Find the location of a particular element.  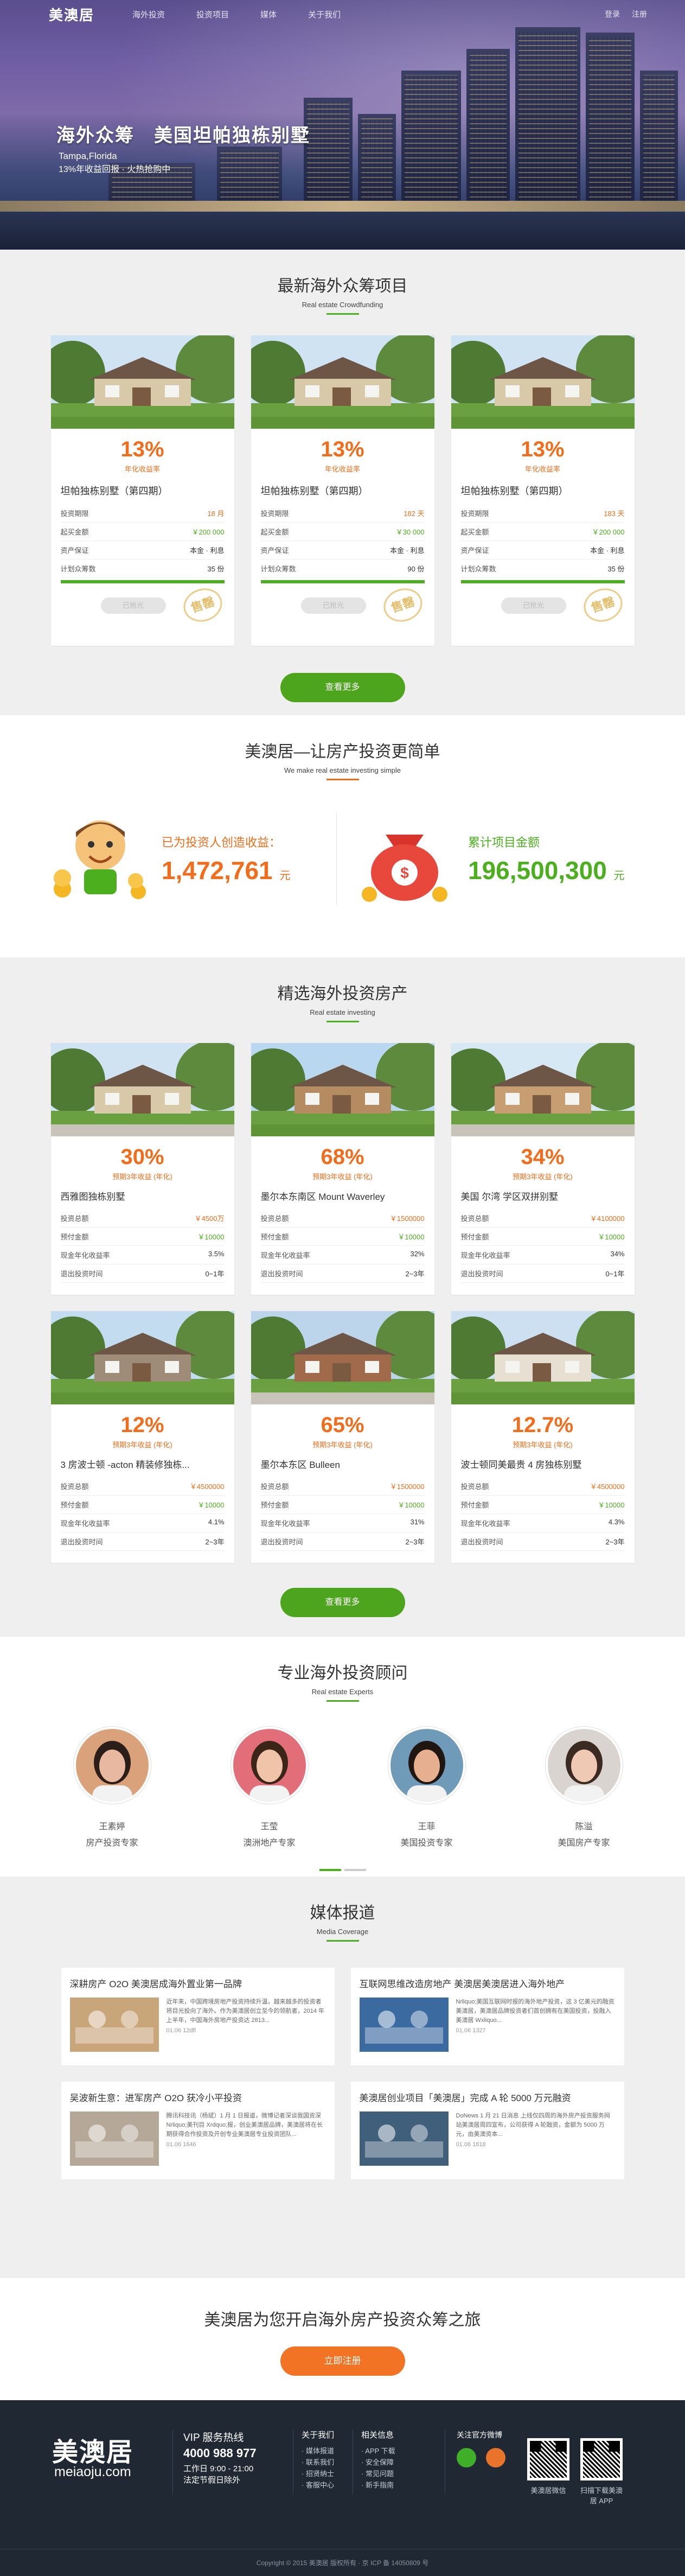

footer-link: · 常见问题 is located at coordinates (378, 2474).